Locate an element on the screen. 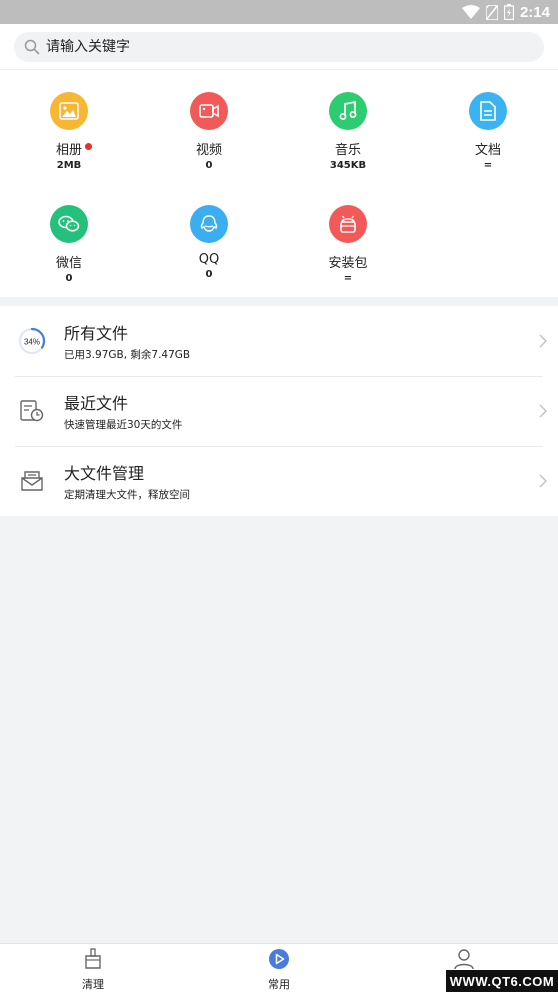  list-item-subtitle: 定期清理大文件，释放空间 is located at coordinates (127, 495).